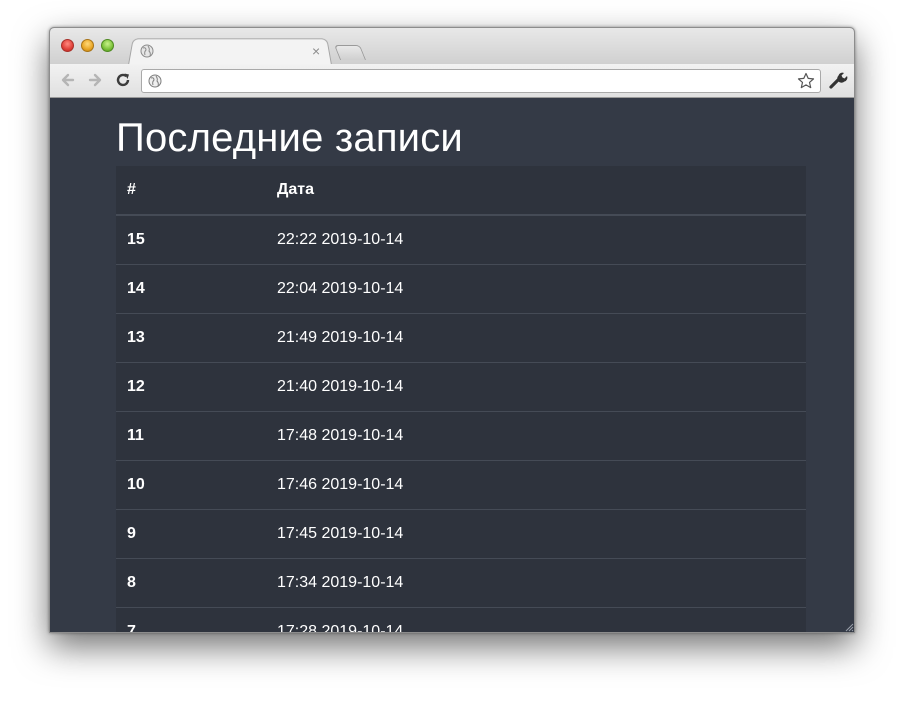 The image size is (904, 704). I want to click on row-number: 14, so click(191, 288).